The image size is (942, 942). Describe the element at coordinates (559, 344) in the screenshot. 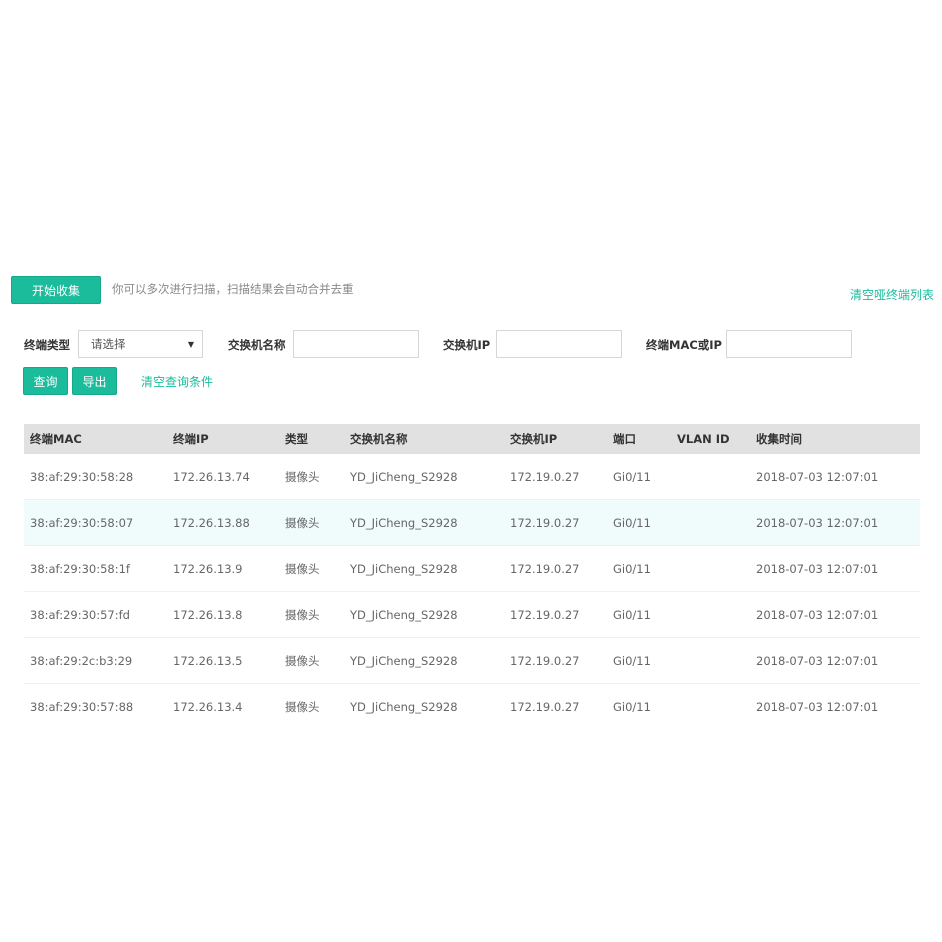

I see `switch-ip-input` at that location.